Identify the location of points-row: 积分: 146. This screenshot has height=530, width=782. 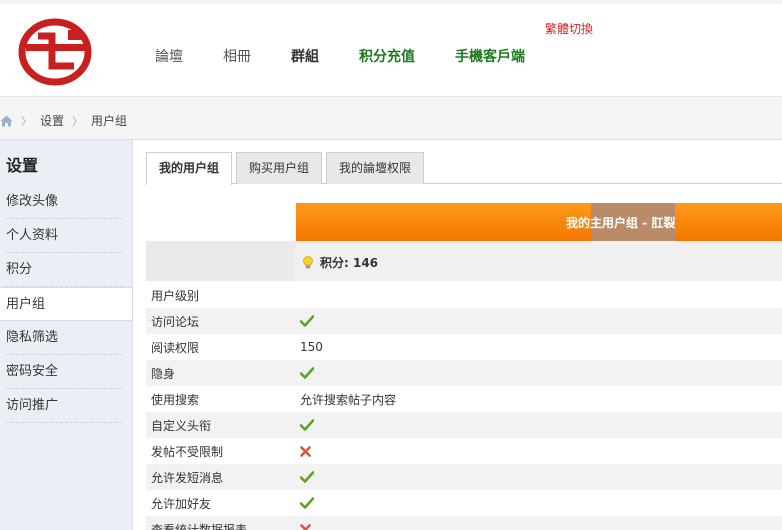
(464, 261).